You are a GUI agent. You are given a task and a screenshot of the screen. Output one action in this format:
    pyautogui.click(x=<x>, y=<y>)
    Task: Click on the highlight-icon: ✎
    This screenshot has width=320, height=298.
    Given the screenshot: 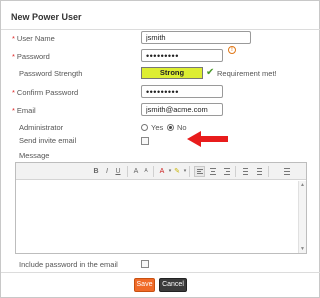 What is the action you would take?
    pyautogui.click(x=177, y=171)
    